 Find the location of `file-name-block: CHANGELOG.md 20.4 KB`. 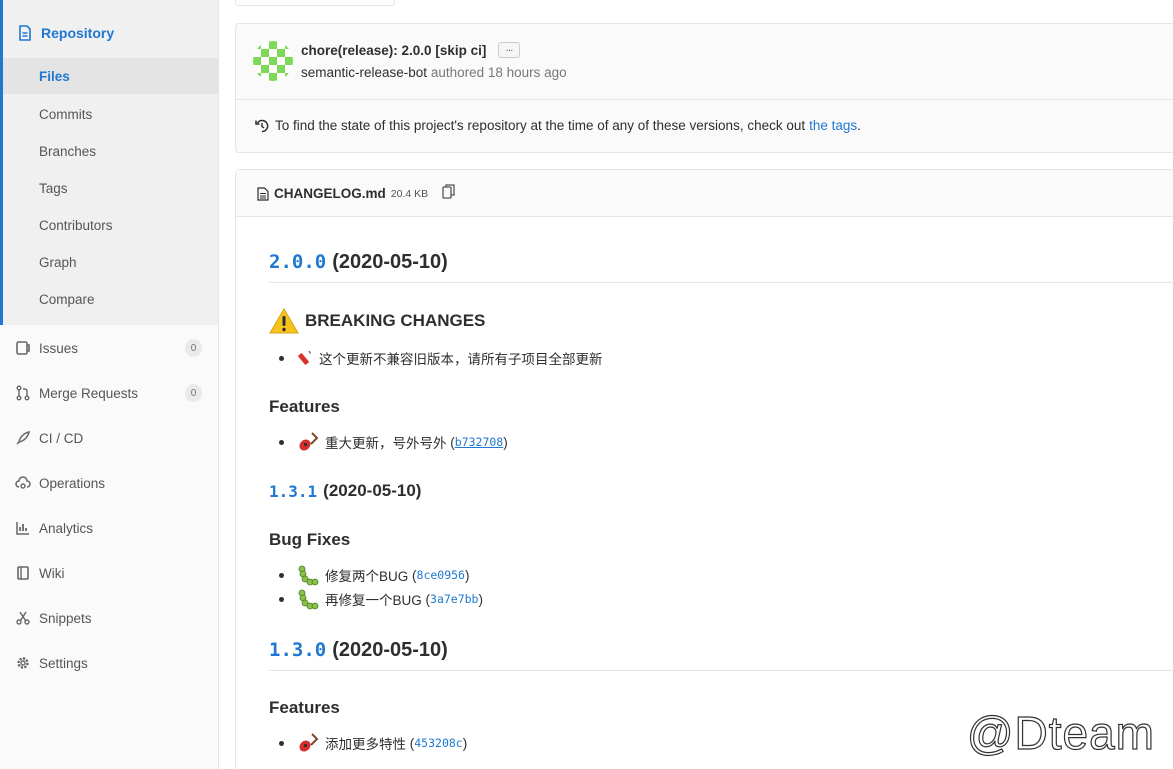

file-name-block: CHANGELOG.md 20.4 KB is located at coordinates (342, 193).